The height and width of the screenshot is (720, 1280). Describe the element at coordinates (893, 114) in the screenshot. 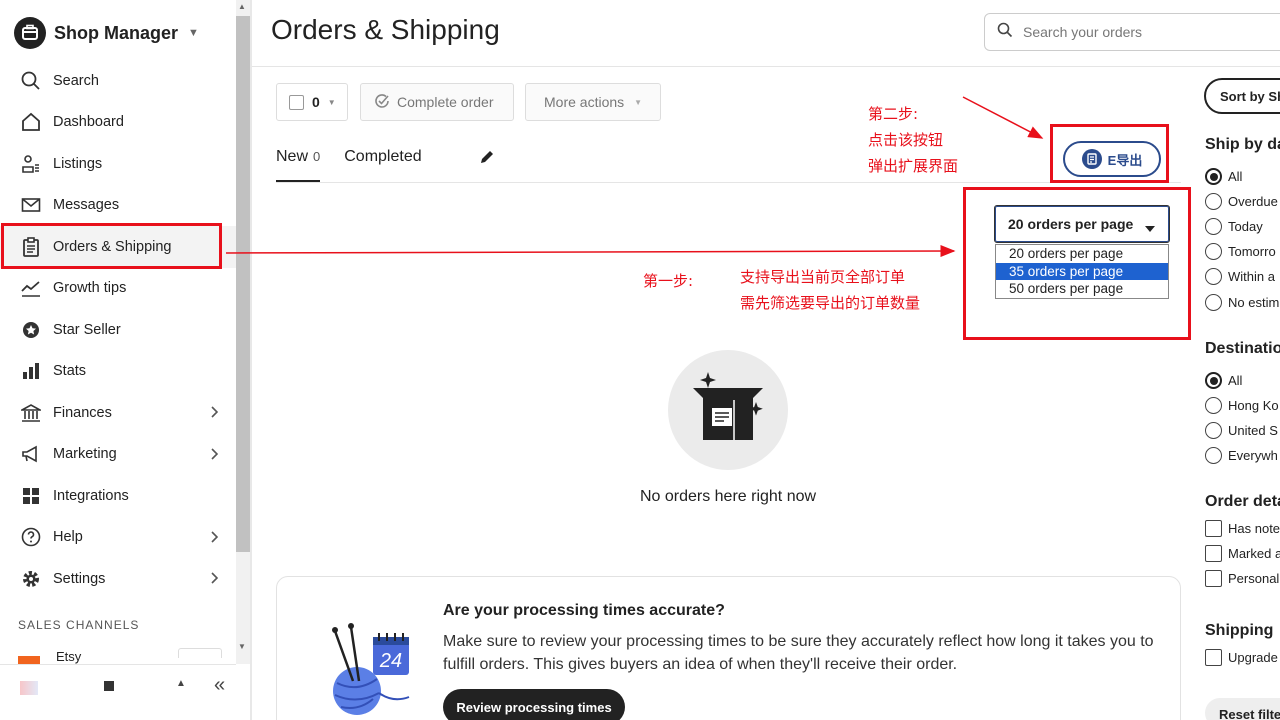

I see `annotation-line: 第二步:` at that location.